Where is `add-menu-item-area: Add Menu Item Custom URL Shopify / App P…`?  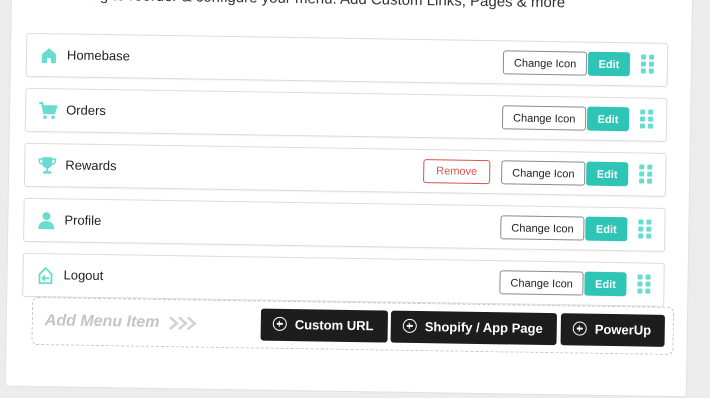
add-menu-item-area: Add Menu Item Custom URL Shopify / App P… is located at coordinates (353, 326).